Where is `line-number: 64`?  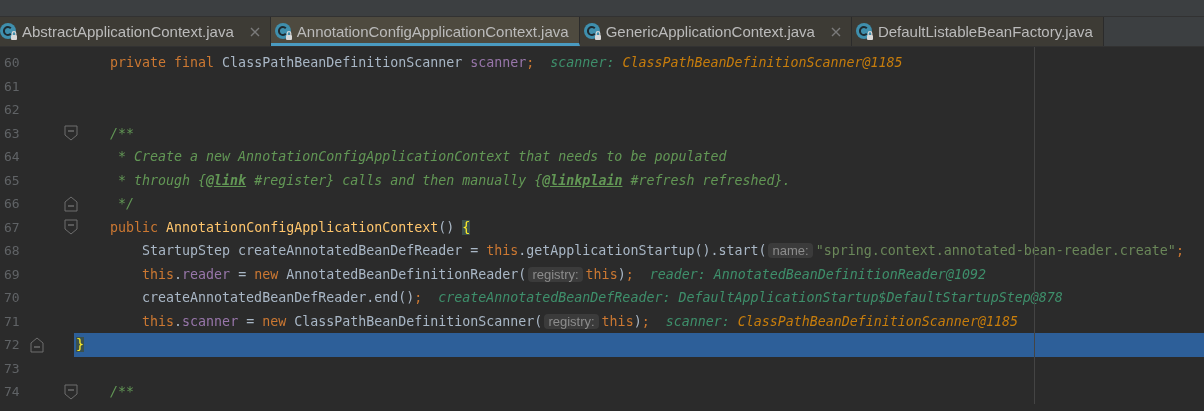 line-number: 64 is located at coordinates (12, 157).